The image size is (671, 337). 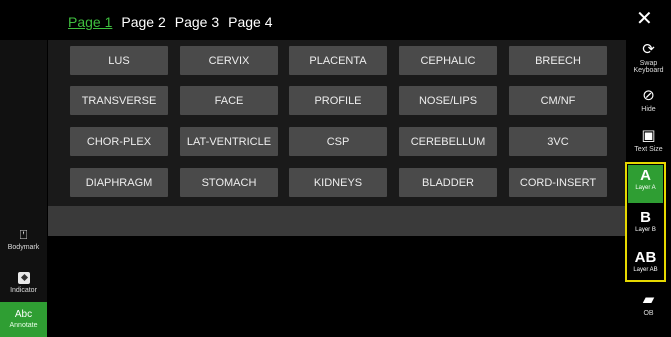 I want to click on layer-a-letter: A, so click(x=645, y=175).